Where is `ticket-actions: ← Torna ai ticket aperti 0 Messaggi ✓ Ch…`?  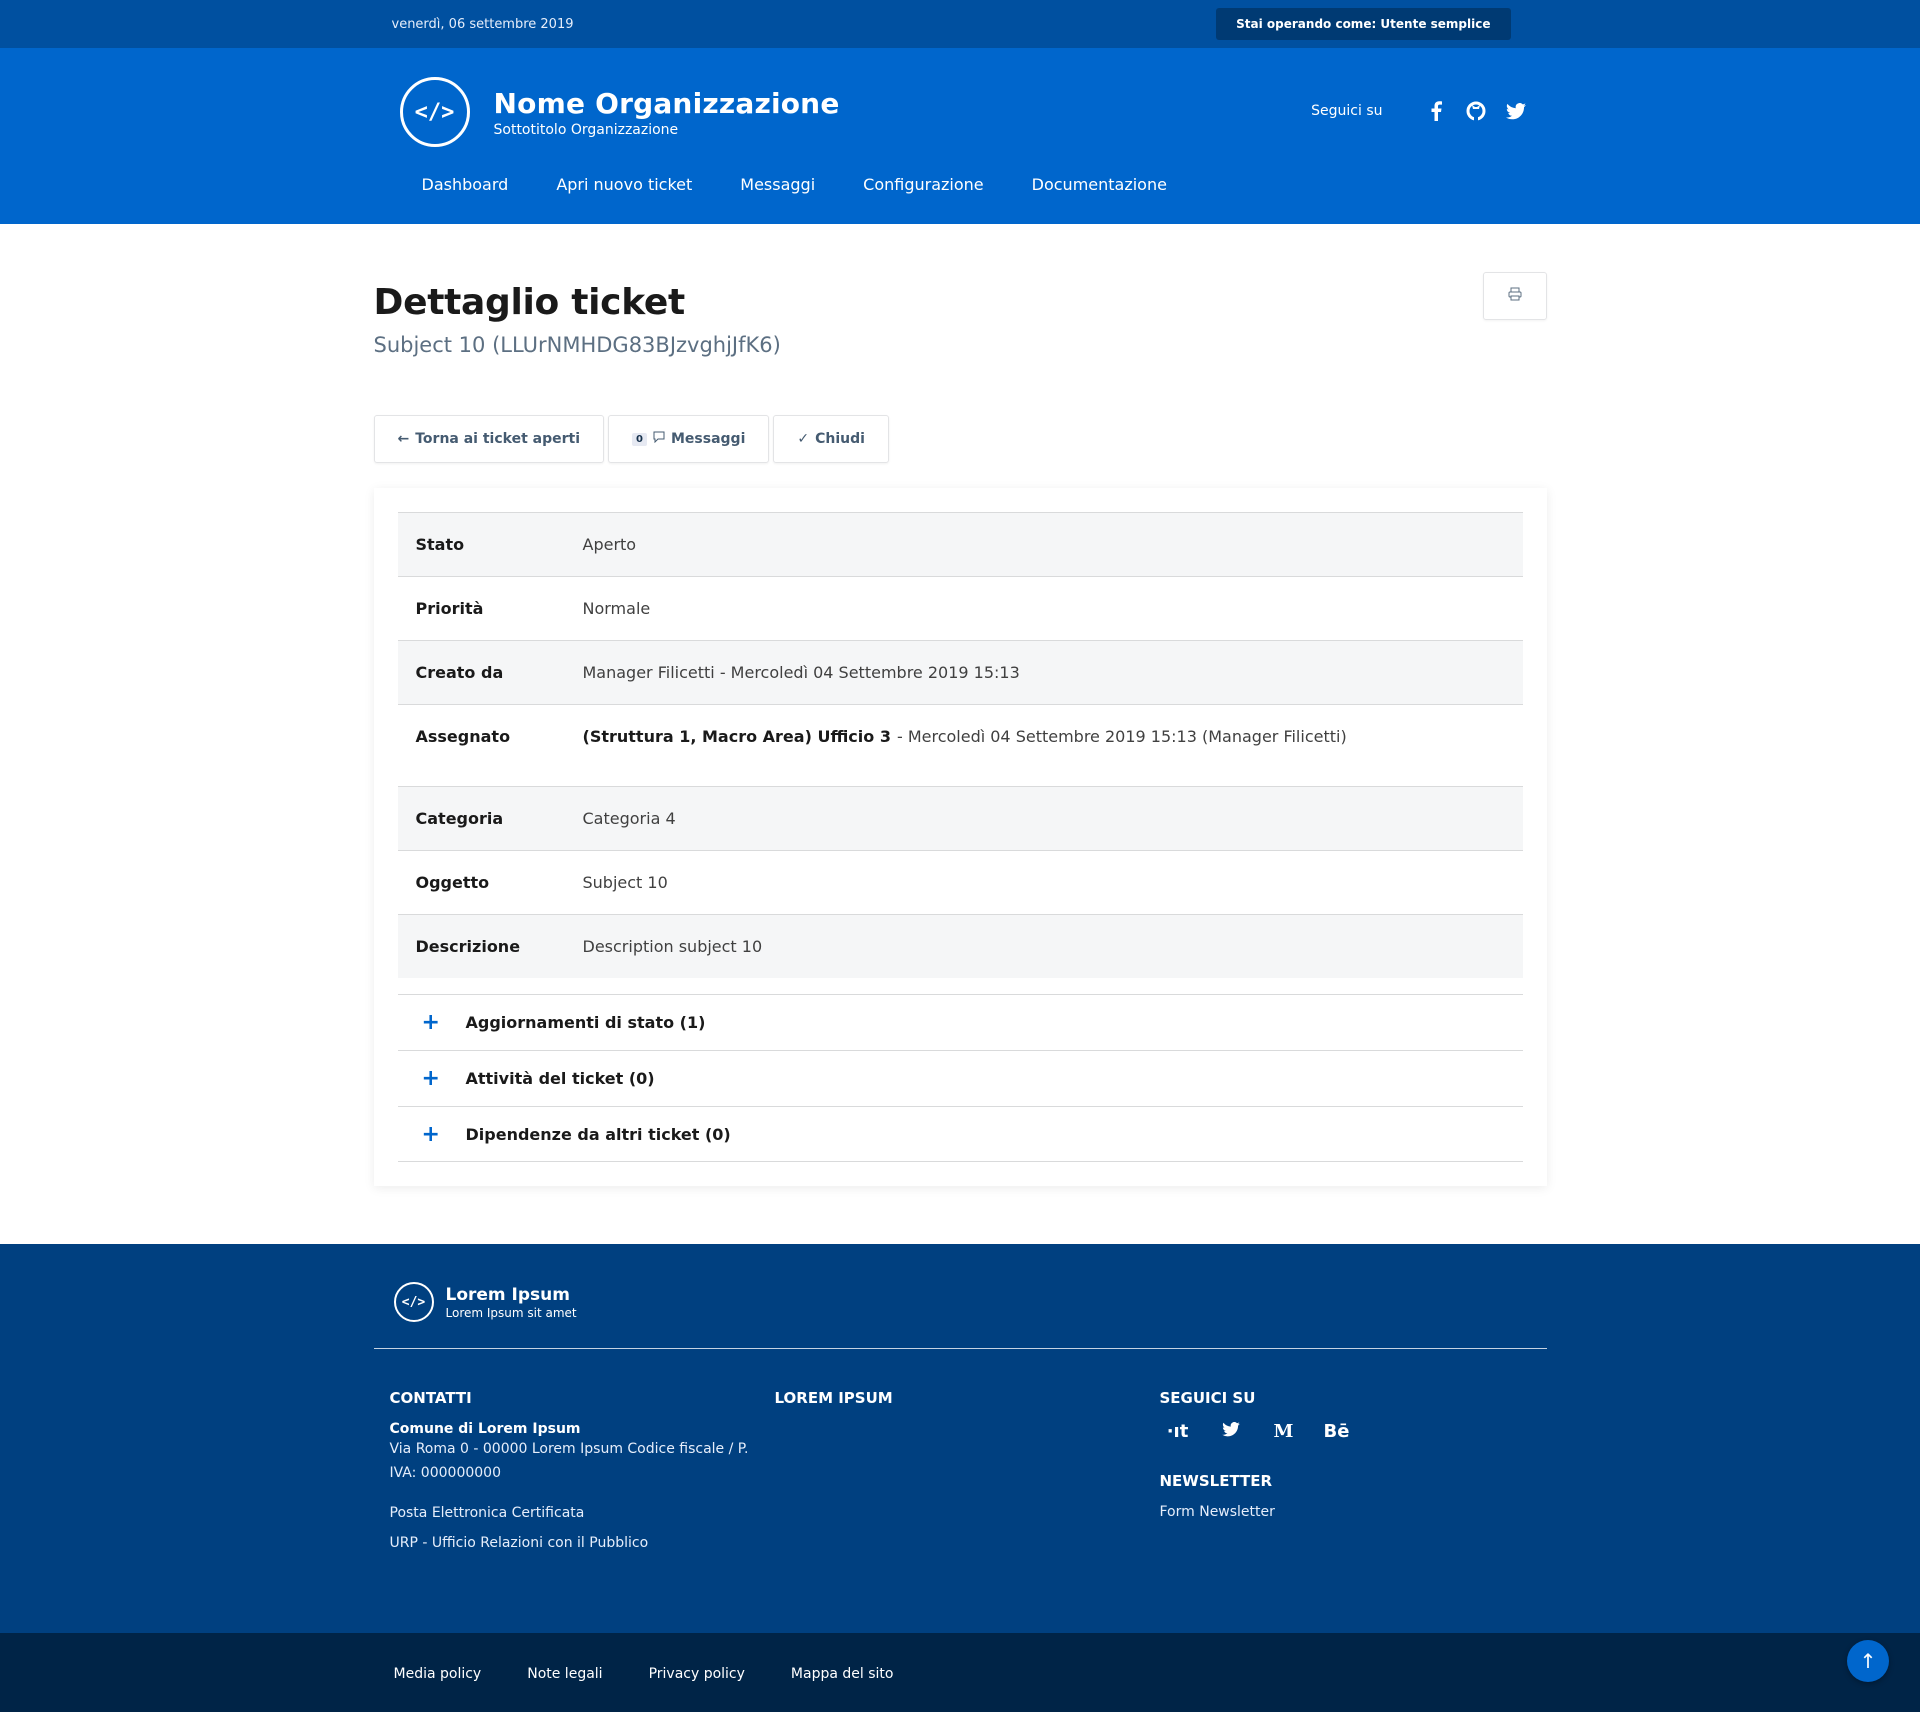 ticket-actions: ← Torna ai ticket aperti 0 Messaggi ✓ Ch… is located at coordinates (960, 439).